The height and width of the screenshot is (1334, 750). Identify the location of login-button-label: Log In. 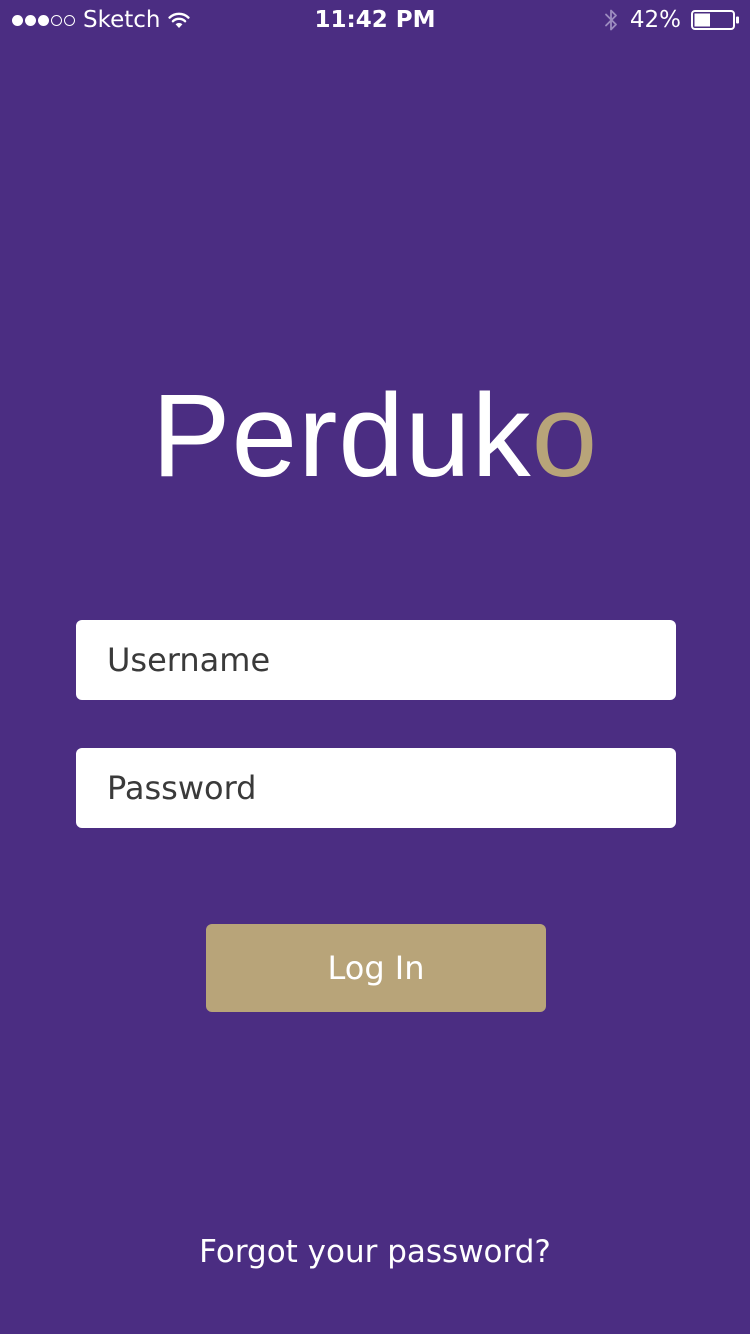
(376, 968).